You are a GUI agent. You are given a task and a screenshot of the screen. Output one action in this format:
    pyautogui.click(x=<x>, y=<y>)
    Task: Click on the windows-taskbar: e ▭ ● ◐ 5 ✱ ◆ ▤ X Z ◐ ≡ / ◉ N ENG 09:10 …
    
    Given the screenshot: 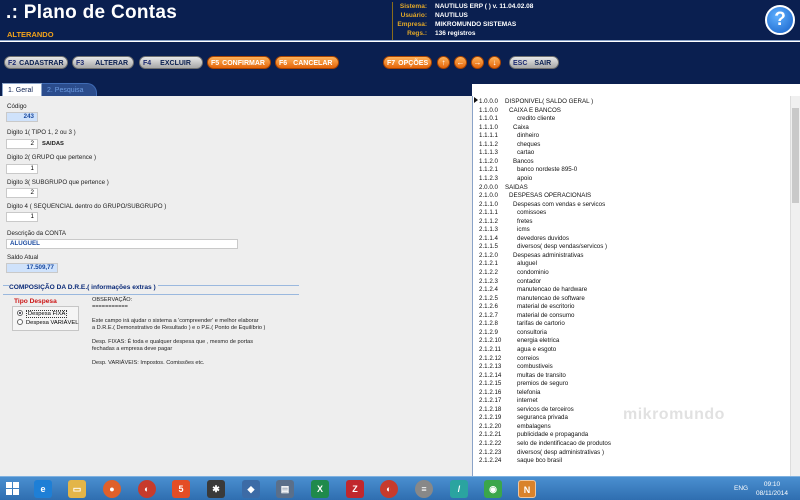 What is the action you would take?
    pyautogui.click(x=400, y=488)
    